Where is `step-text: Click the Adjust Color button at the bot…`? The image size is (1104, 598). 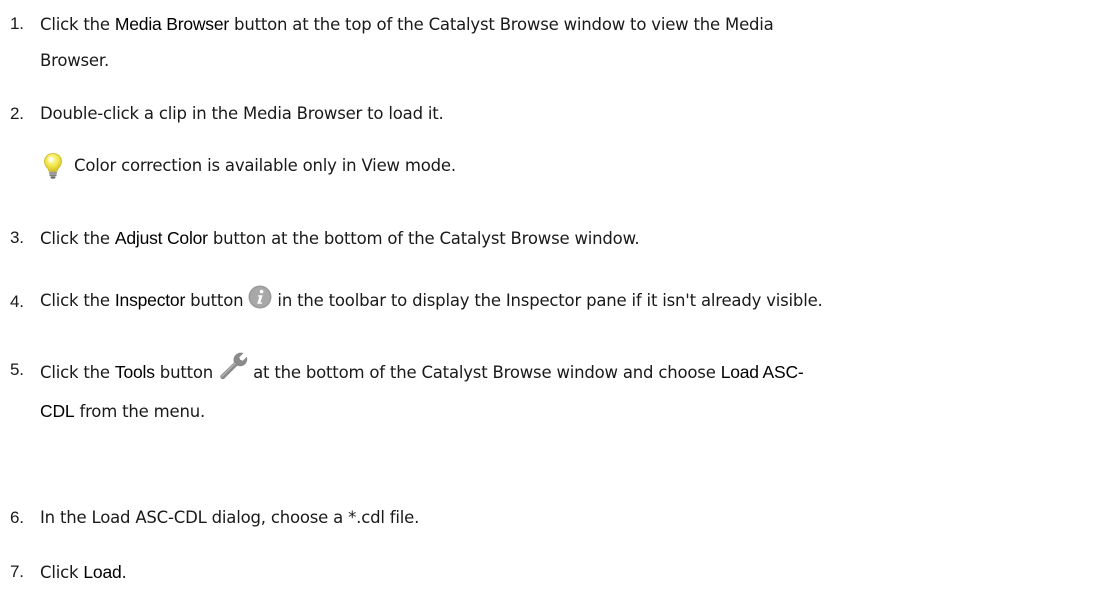 step-text: Click the Adjust Color button at the bot… is located at coordinates (340, 238).